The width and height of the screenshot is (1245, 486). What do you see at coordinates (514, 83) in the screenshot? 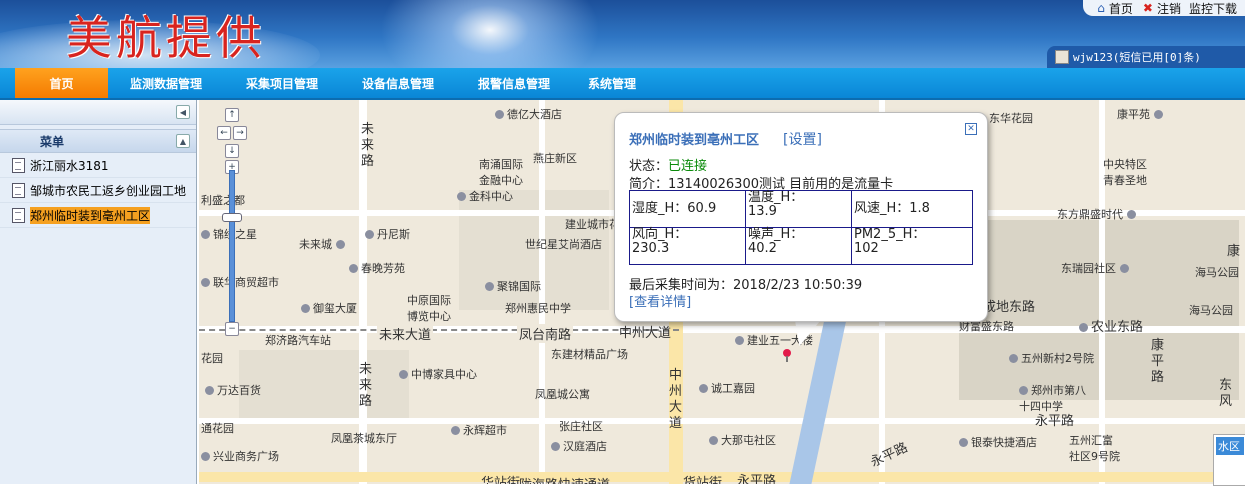
I see `nav-item-alarm-info: 报警信息管理` at bounding box center [514, 83].